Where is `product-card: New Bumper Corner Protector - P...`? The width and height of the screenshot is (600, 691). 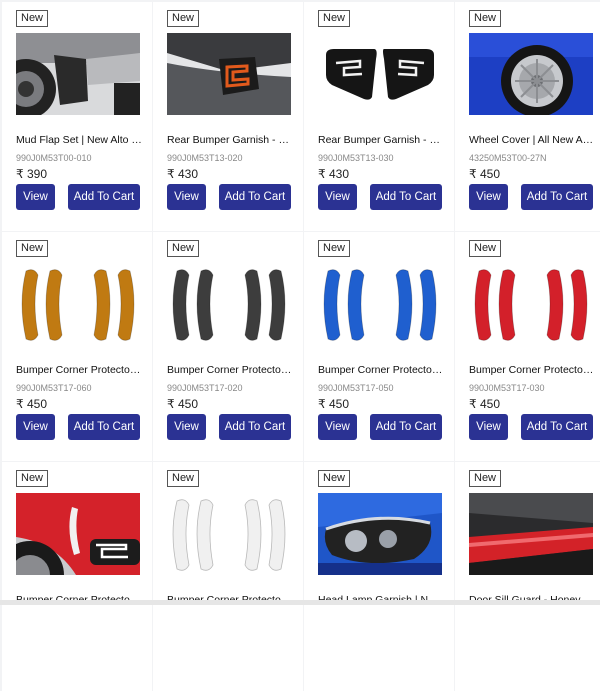 product-card: New Bumper Corner Protector - P... is located at coordinates (228, 576).